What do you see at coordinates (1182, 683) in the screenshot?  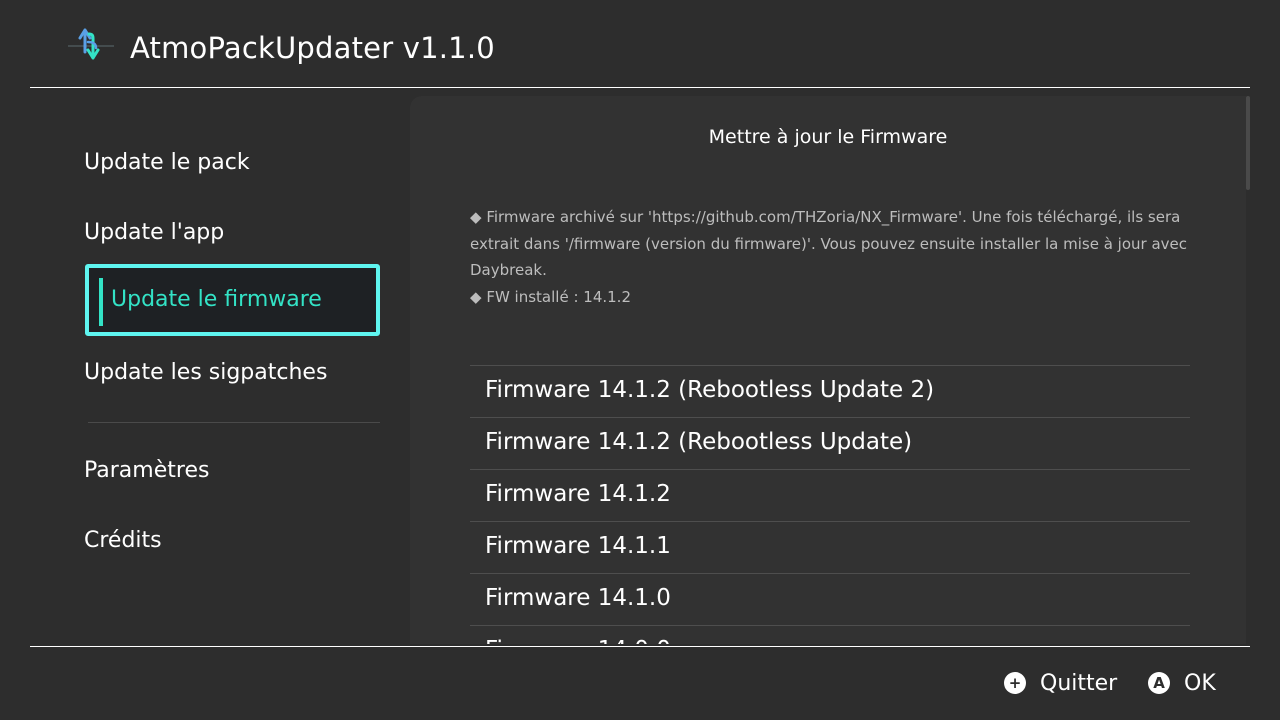 I see `ok-button: A OK` at bounding box center [1182, 683].